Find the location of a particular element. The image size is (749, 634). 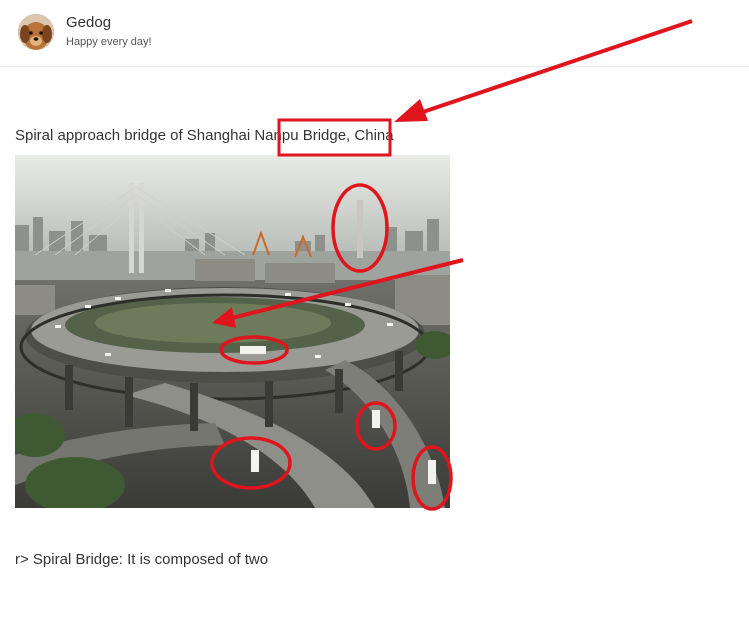

post-header: Gedog Happy every day! is located at coordinates (374, 33).